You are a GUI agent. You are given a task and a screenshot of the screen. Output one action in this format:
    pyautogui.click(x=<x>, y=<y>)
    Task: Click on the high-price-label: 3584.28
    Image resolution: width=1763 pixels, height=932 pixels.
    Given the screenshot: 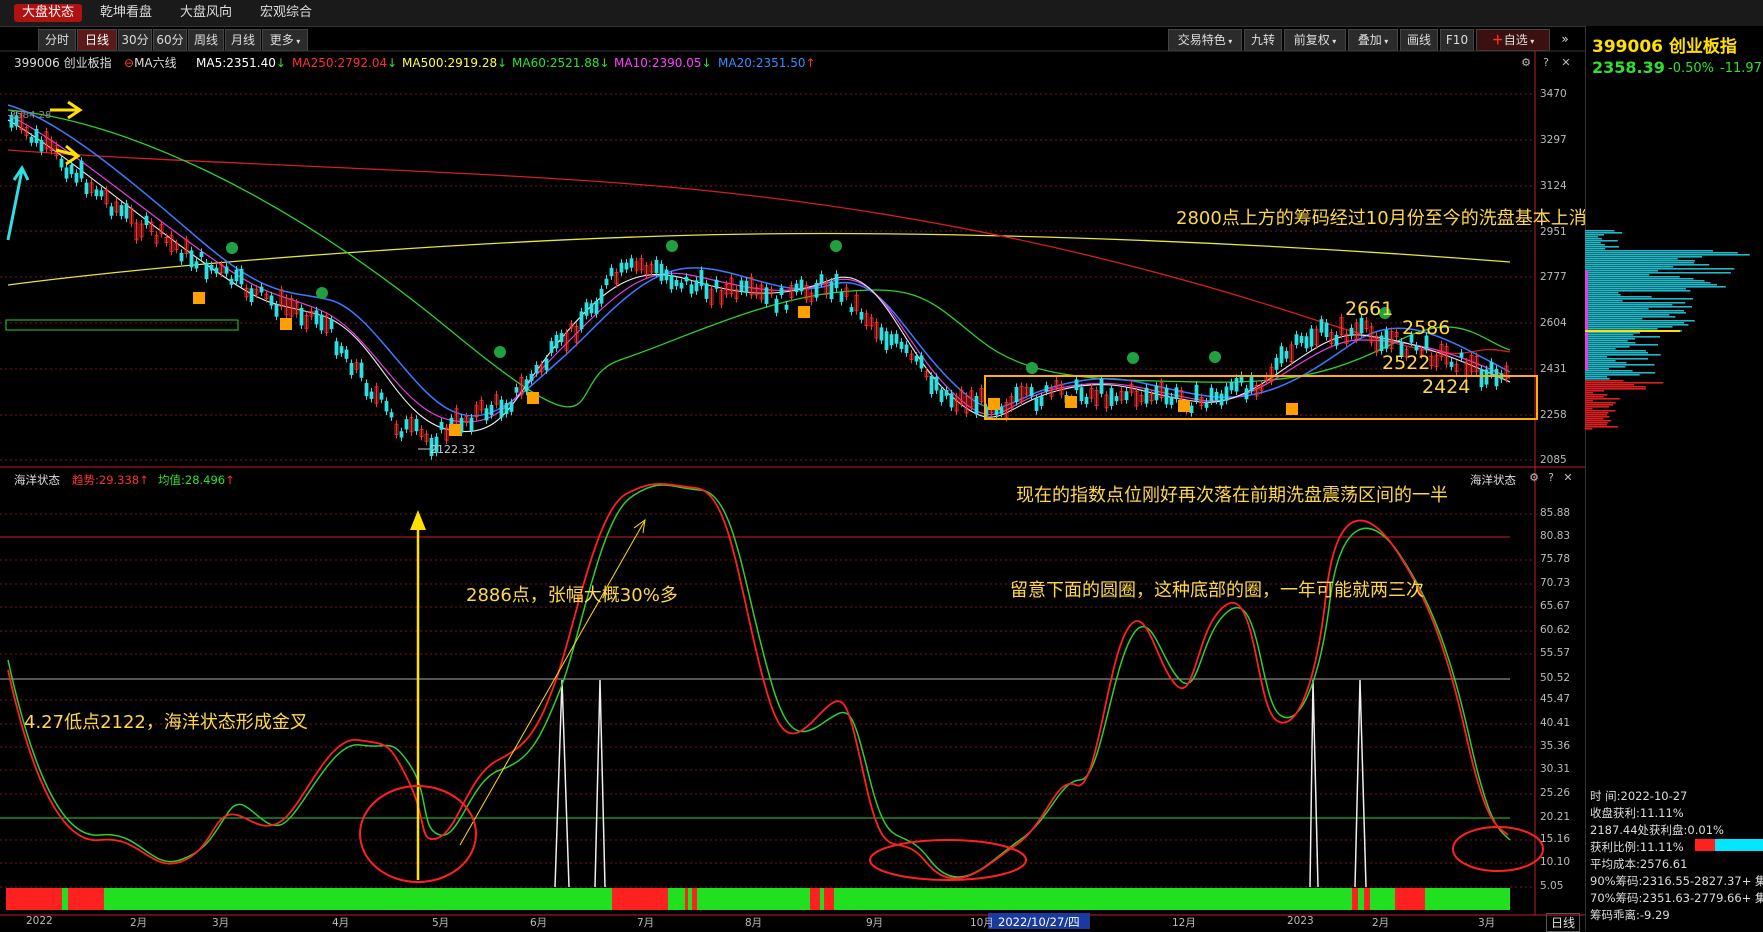 What is the action you would take?
    pyautogui.click(x=31, y=115)
    